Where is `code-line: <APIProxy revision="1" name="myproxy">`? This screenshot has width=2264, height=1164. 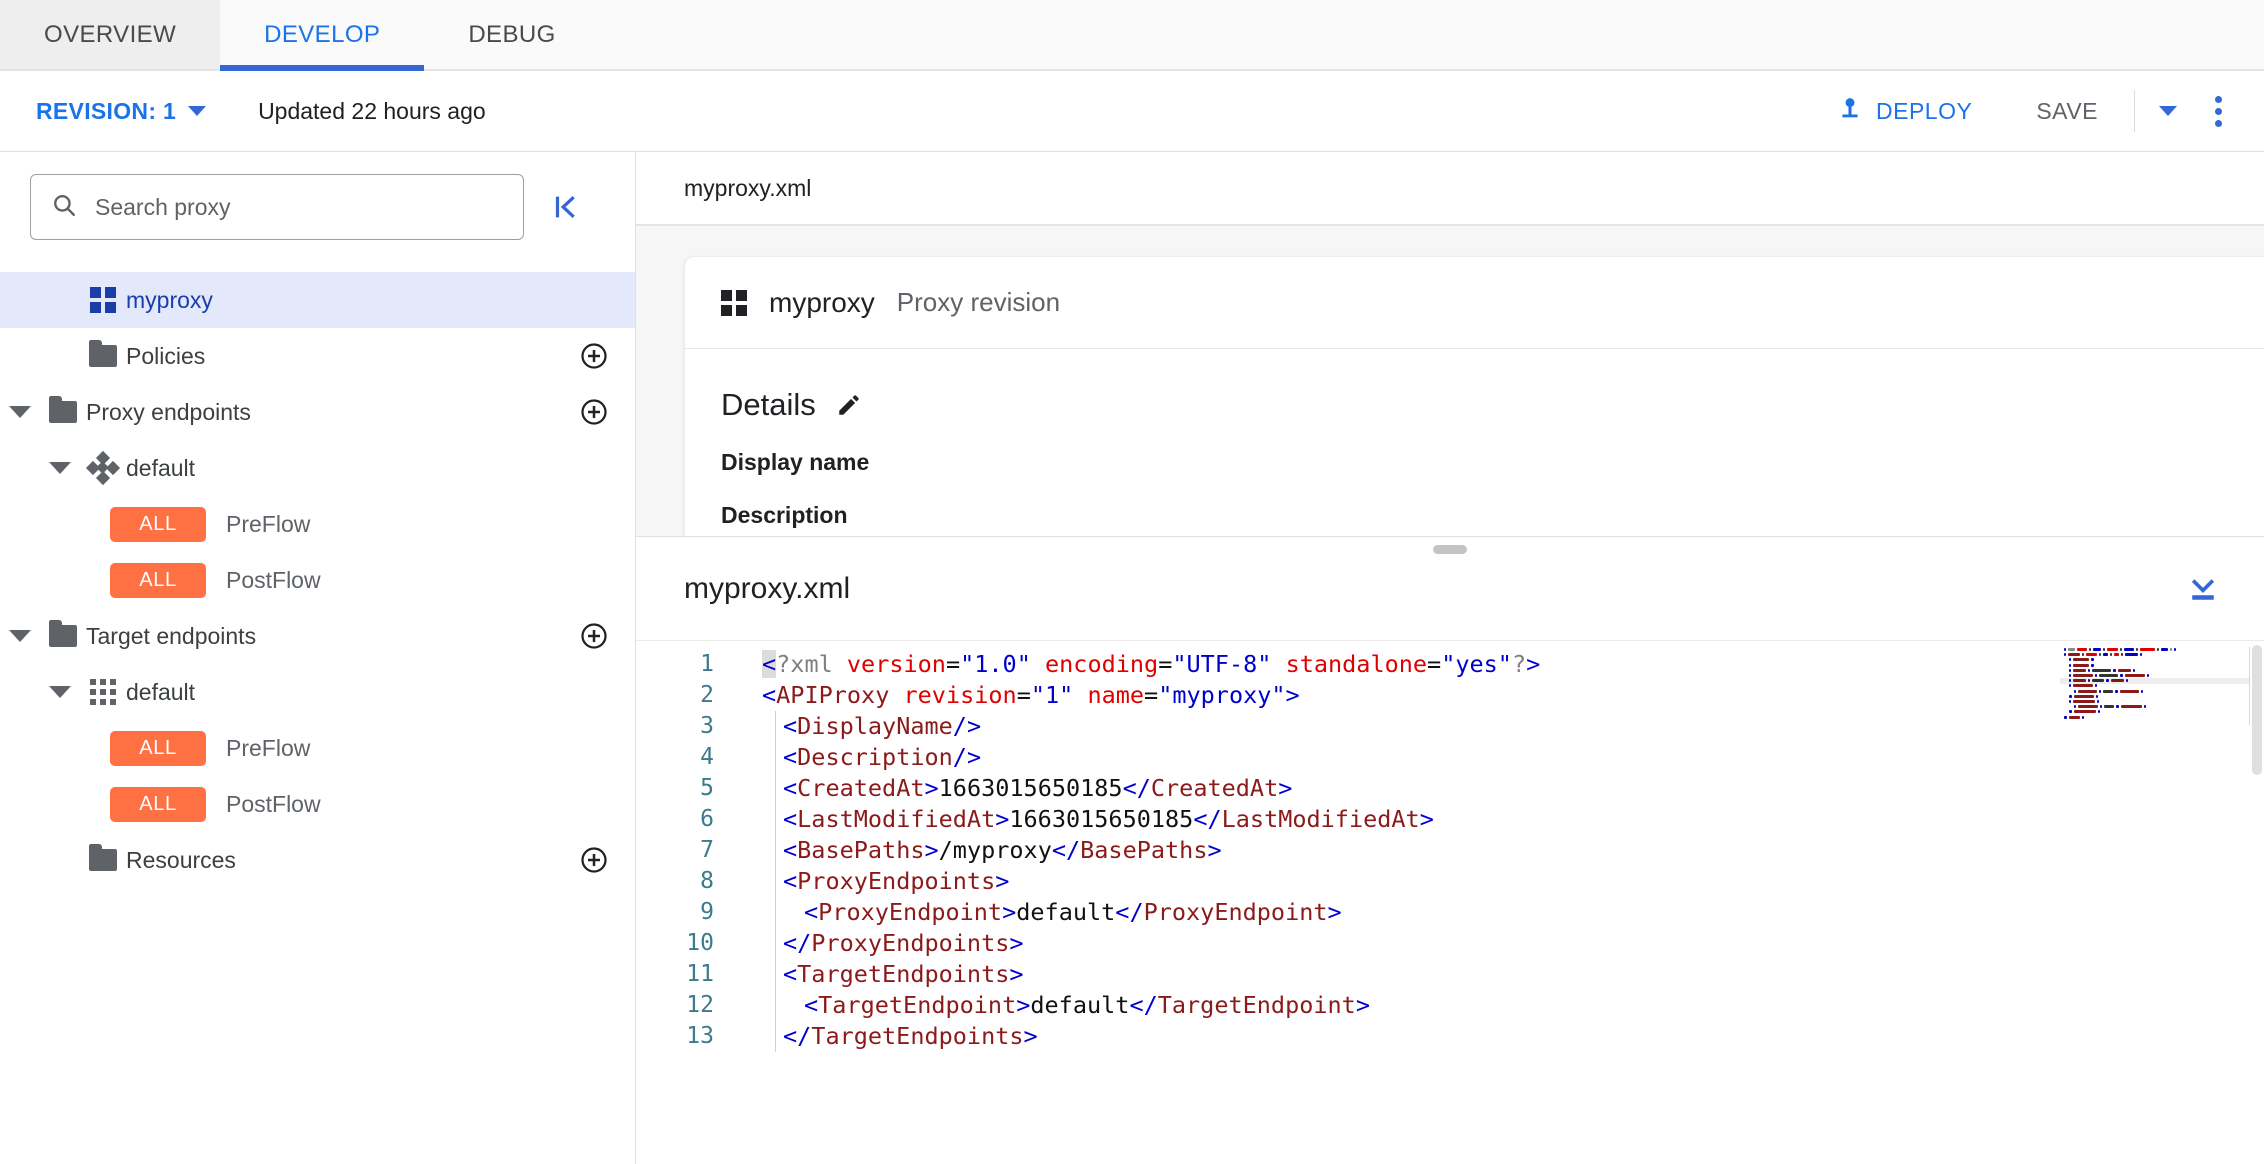 code-line: <APIProxy revision="1" name="myproxy"> is located at coordinates (1513, 695).